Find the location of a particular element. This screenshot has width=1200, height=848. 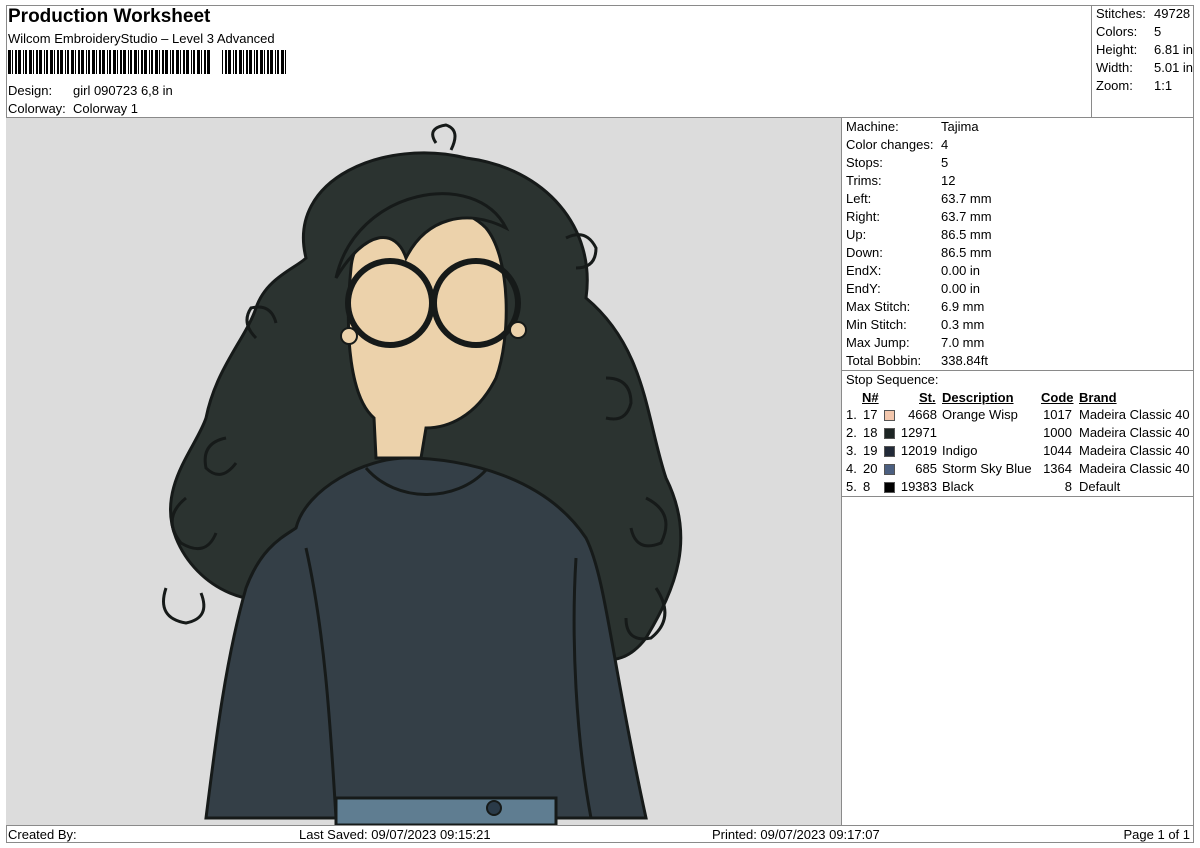

header-description: Description is located at coordinates (978, 397).